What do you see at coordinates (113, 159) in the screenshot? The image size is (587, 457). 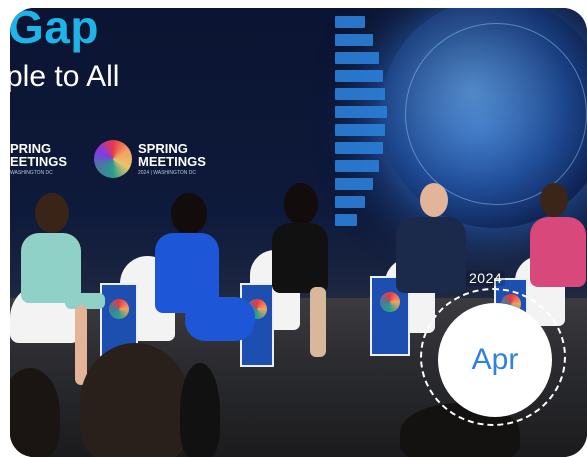 I see `imf-wb-seal-icon` at bounding box center [113, 159].